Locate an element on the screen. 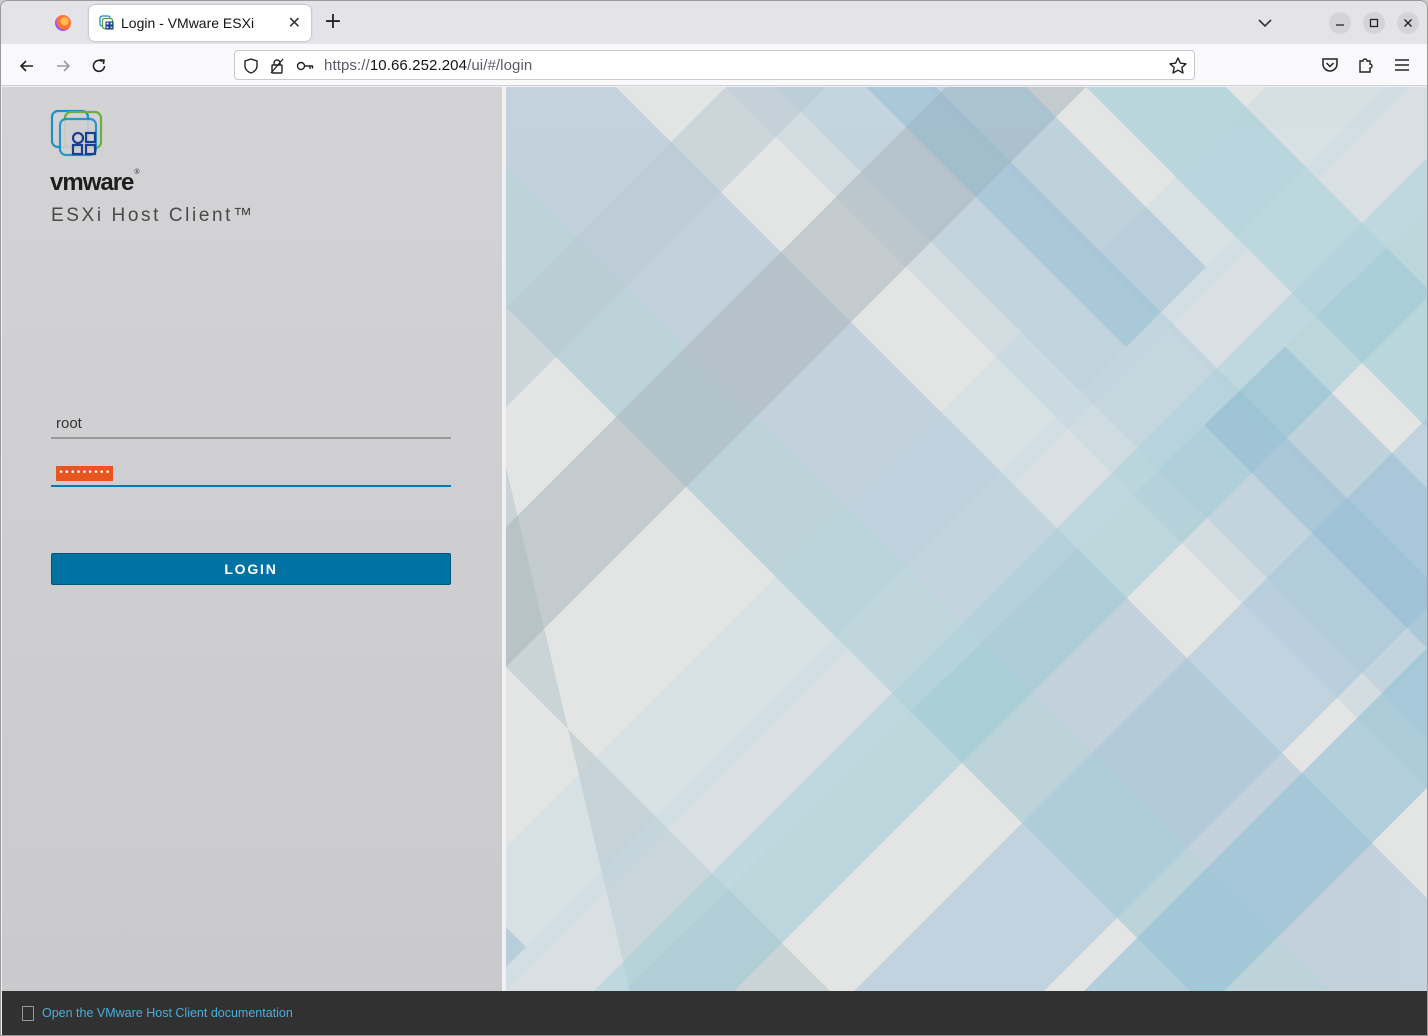 The height and width of the screenshot is (1036, 1428). tab-title: Login - VMware ESXi is located at coordinates (188, 23).